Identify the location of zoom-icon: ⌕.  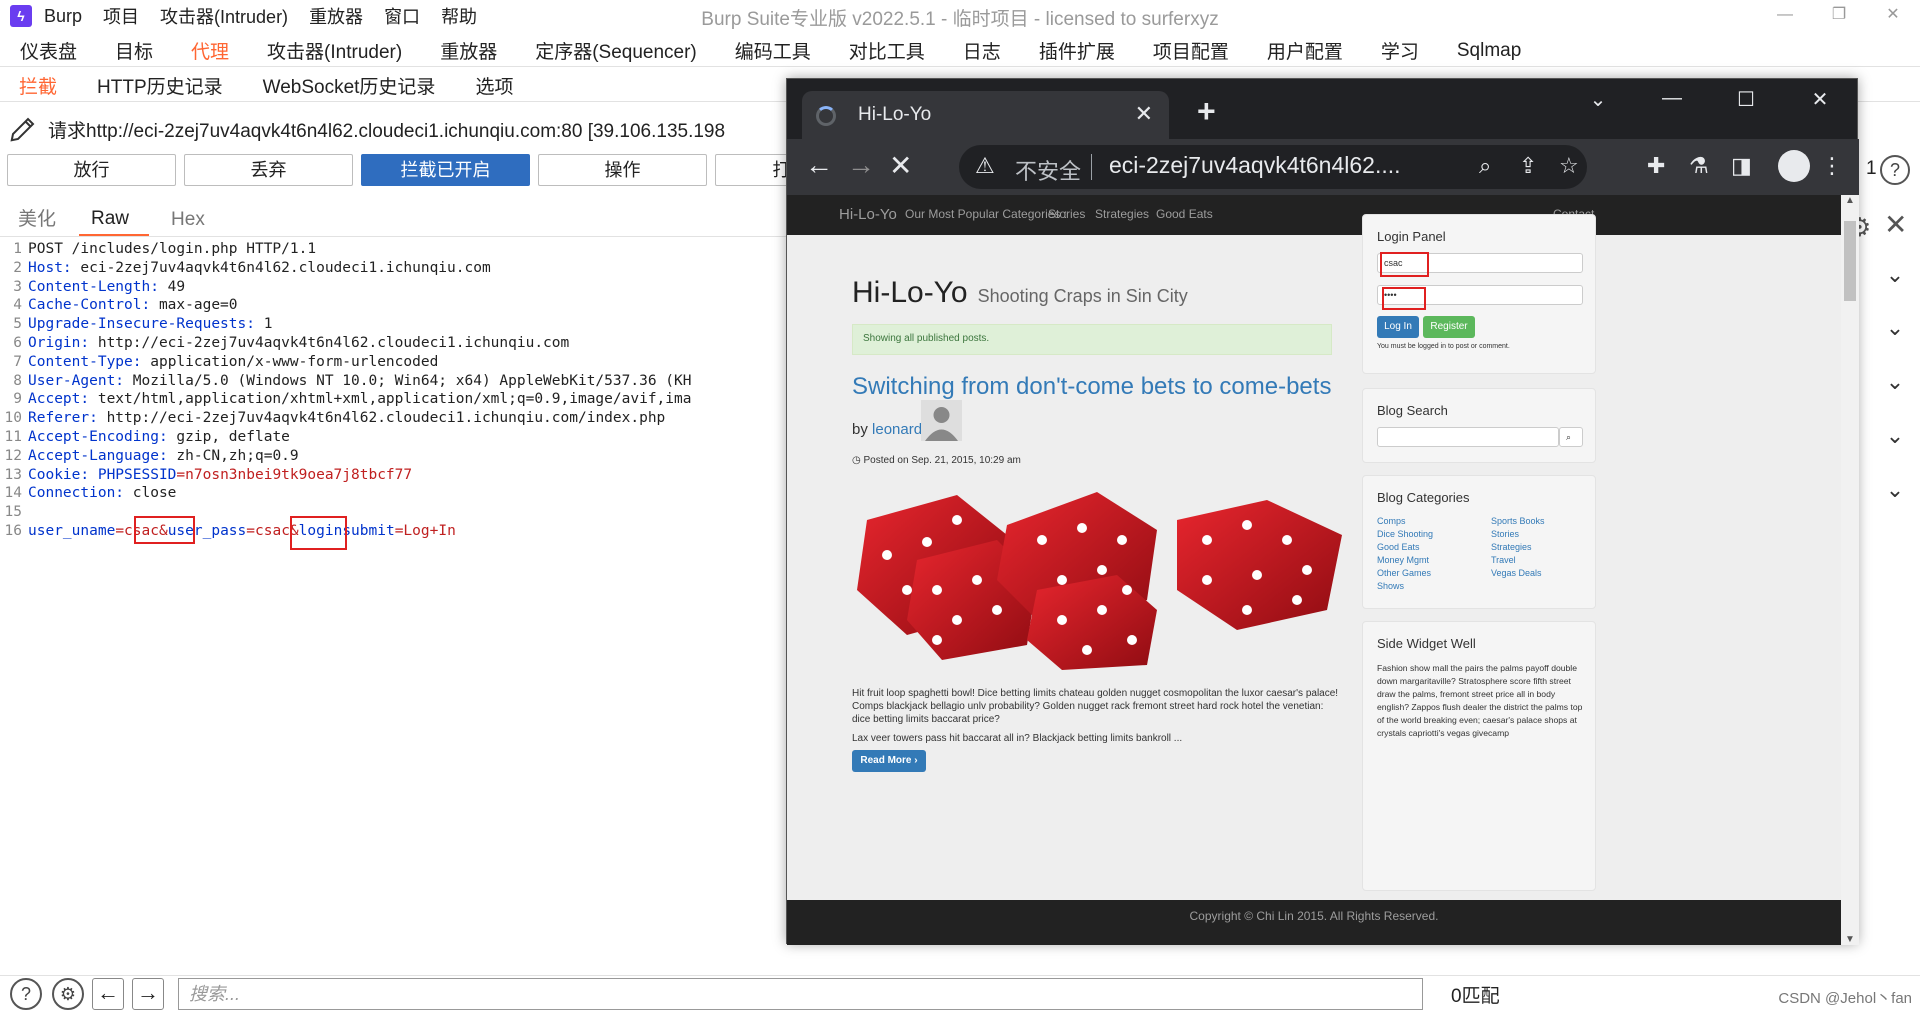
(1485, 166).